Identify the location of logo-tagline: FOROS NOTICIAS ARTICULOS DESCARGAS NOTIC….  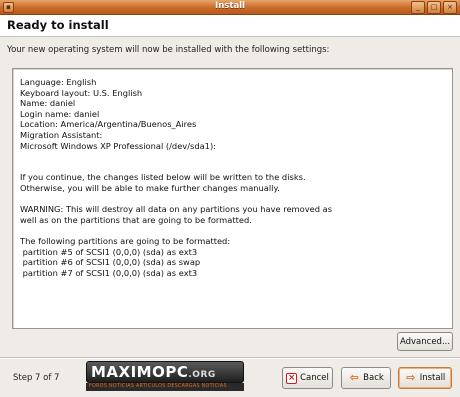
(165, 387).